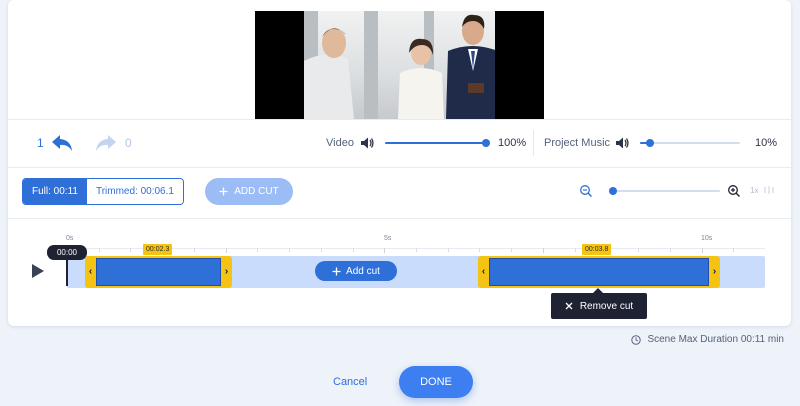 The width and height of the screenshot is (800, 406). Describe the element at coordinates (436, 382) in the screenshot. I see `done-button: DONE` at that location.